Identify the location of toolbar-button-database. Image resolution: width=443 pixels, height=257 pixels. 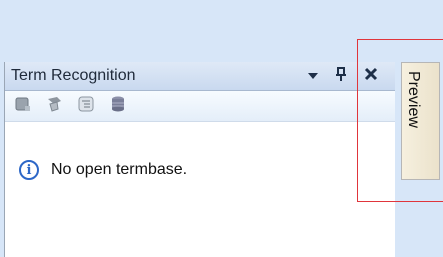
(118, 106).